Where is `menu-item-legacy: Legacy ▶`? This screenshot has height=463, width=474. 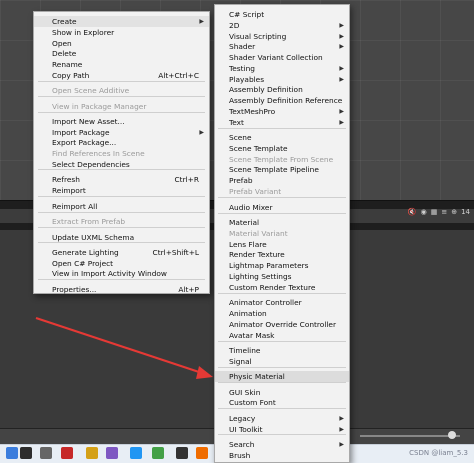
menu-item-legacy: Legacy ▶ is located at coordinates (282, 418).